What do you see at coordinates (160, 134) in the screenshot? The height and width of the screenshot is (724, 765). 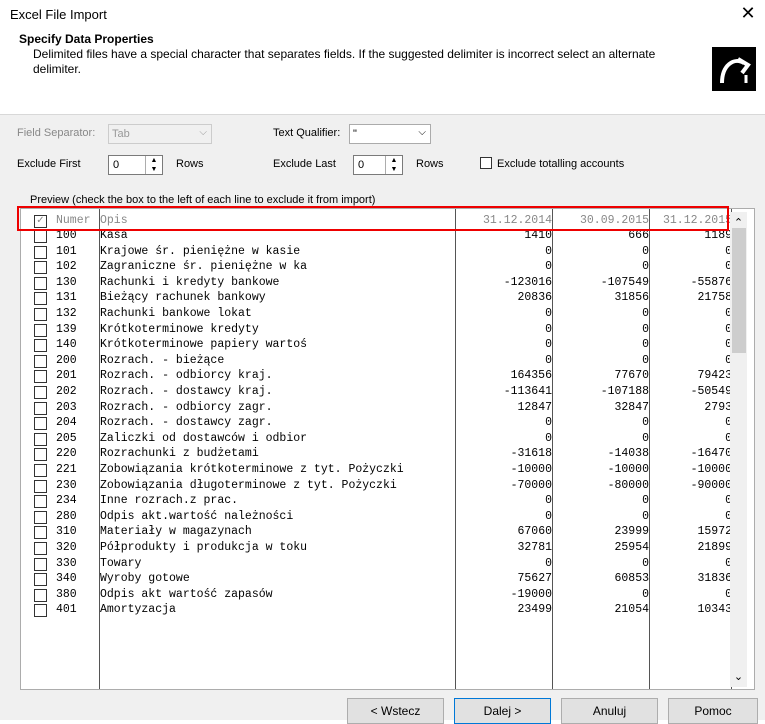 I see `field-separator-select: Tab ⌵` at bounding box center [160, 134].